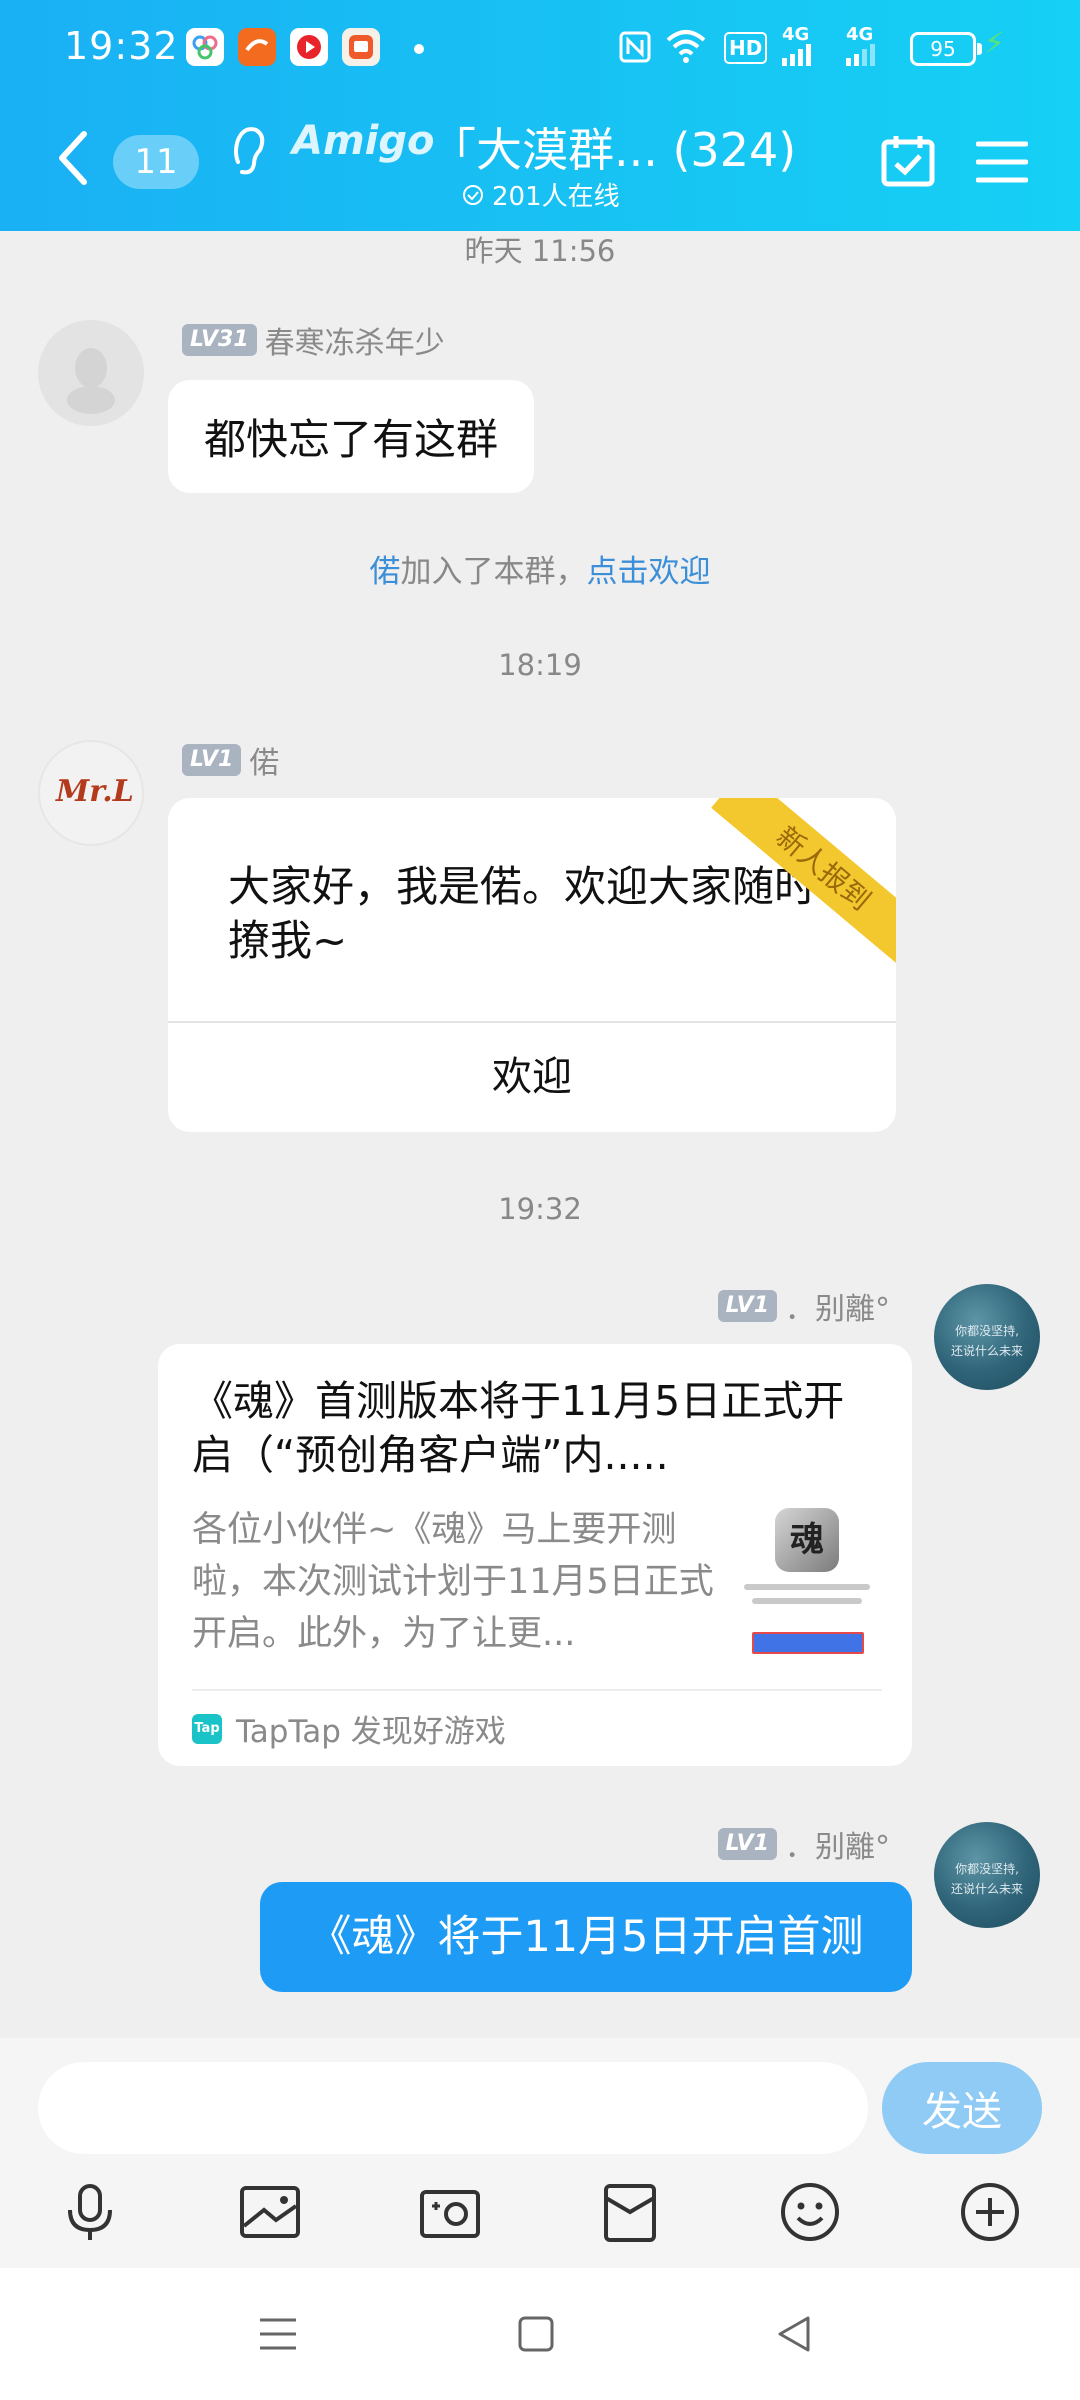 The height and width of the screenshot is (2400, 1080). Describe the element at coordinates (586, 1937) in the screenshot. I see `message-bubble: 《魂》将于11月5日开启首测` at that location.